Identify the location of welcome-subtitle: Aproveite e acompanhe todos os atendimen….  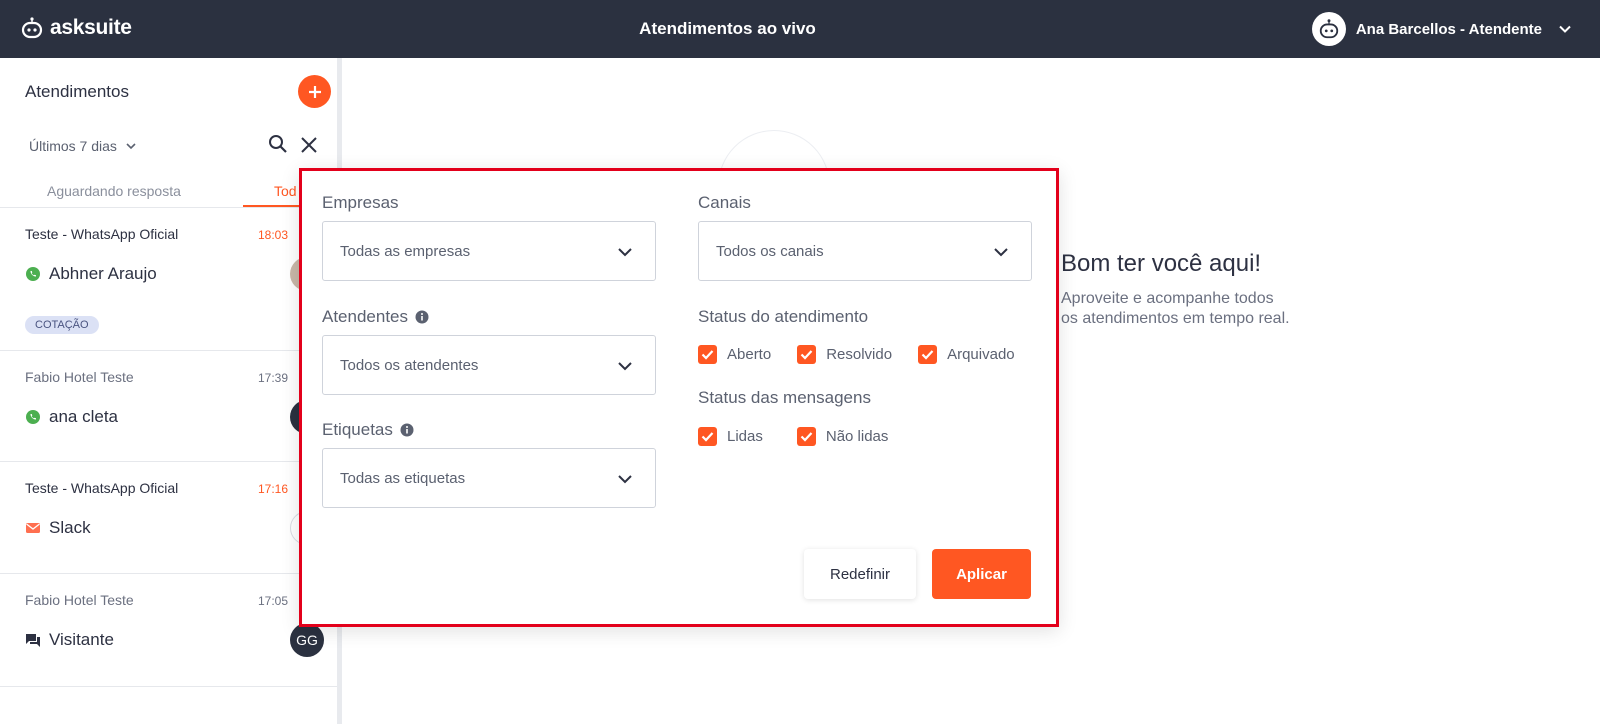
(1201, 309).